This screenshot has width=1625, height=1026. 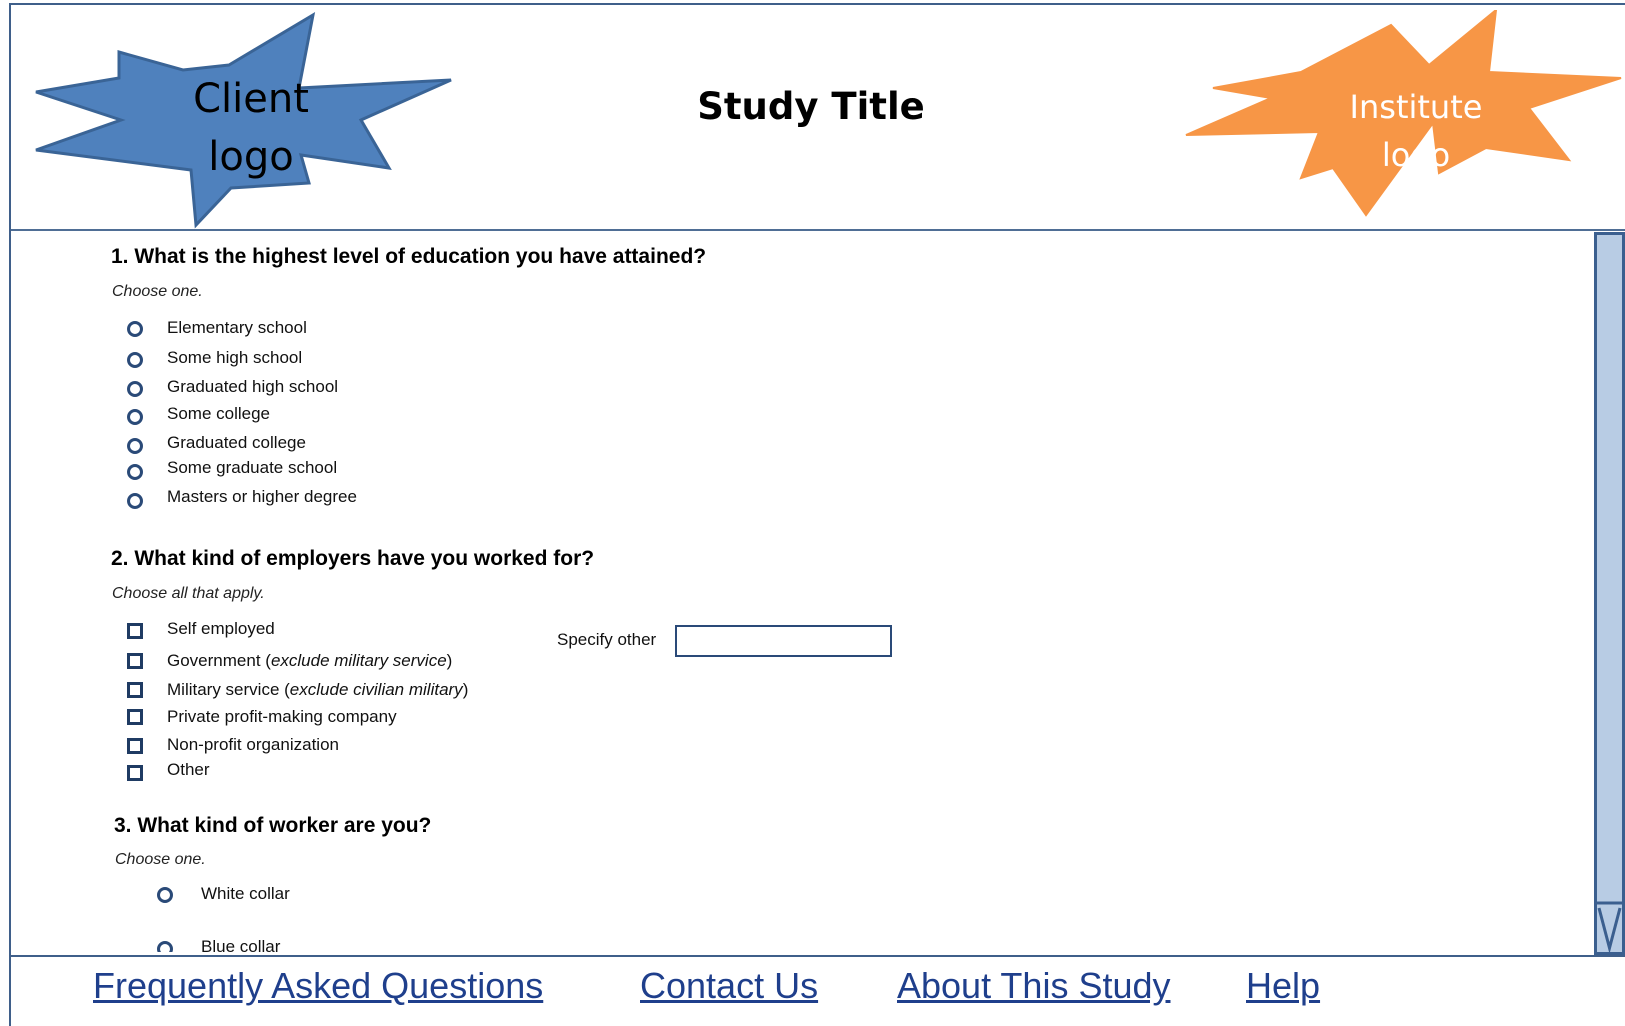 I want to click on checkbox-private-company, so click(x=135, y=717).